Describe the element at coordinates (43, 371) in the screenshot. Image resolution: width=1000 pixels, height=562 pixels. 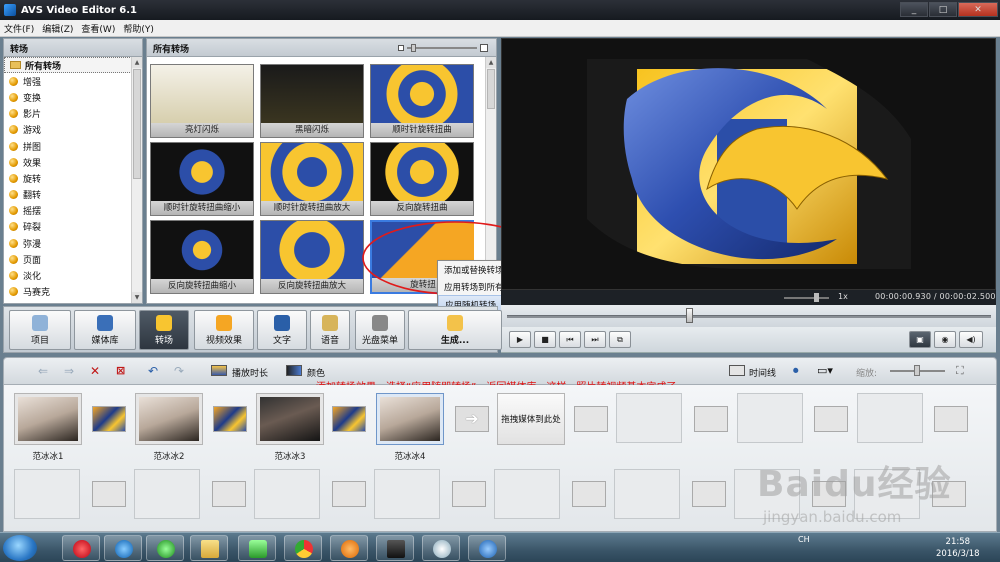
I see `back-arrow-icon: ⇐` at that location.